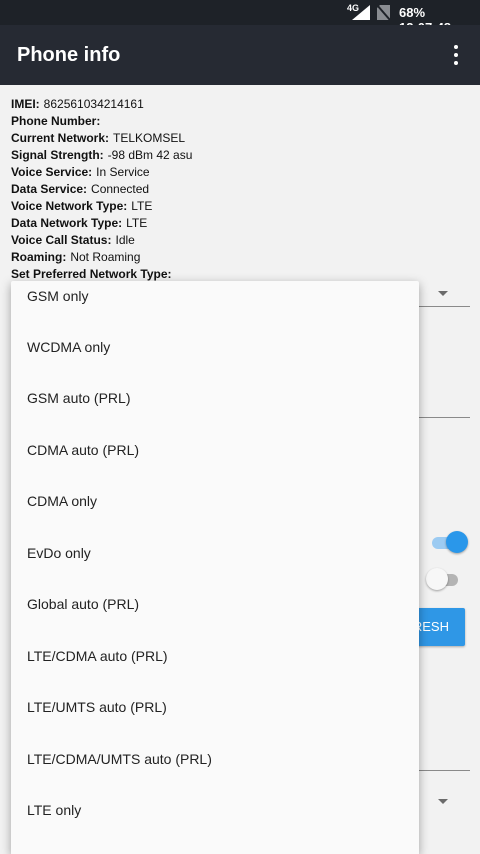 The image size is (480, 854). I want to click on dropdown-option-label: CDMA auto (PRL), so click(83, 450).